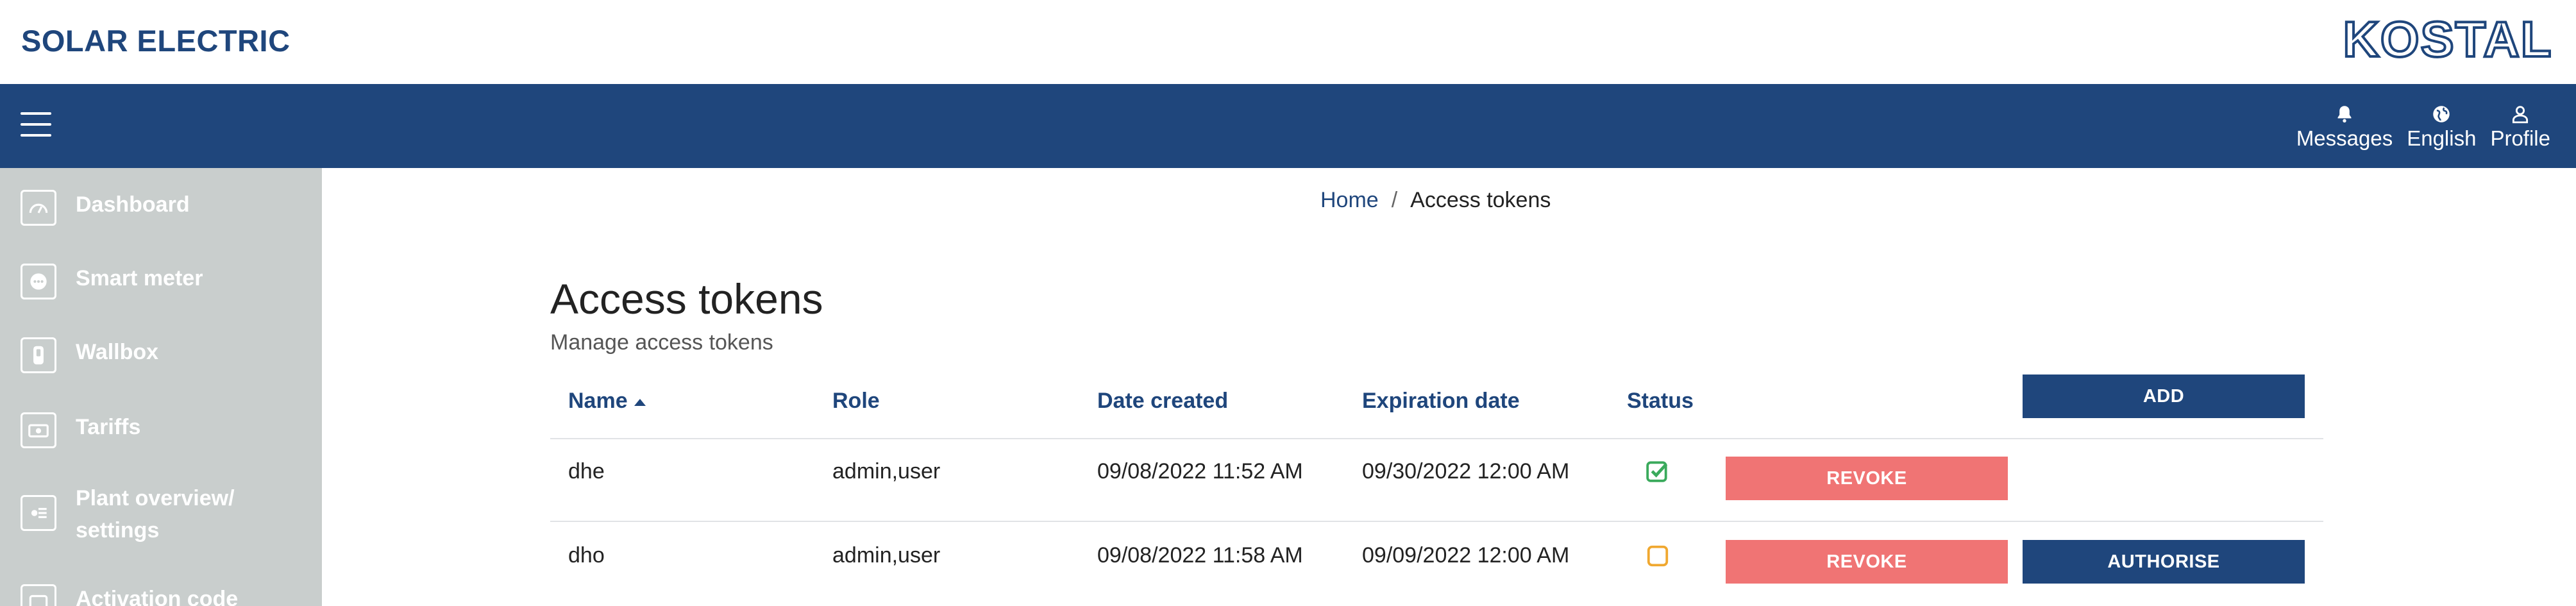  Describe the element at coordinates (157, 597) in the screenshot. I see `sidebar-item-label: Activation code` at that location.